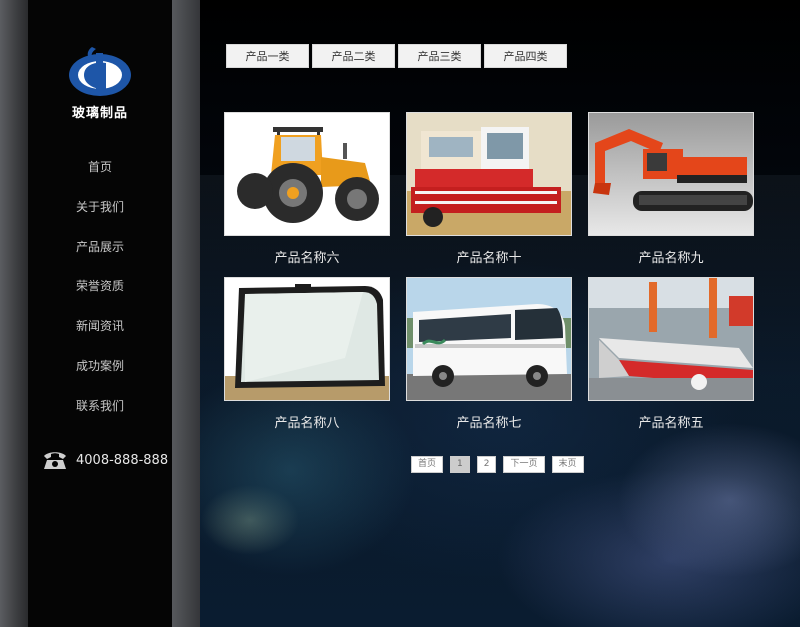  I want to click on tab-category-2: 产品二类, so click(353, 56).